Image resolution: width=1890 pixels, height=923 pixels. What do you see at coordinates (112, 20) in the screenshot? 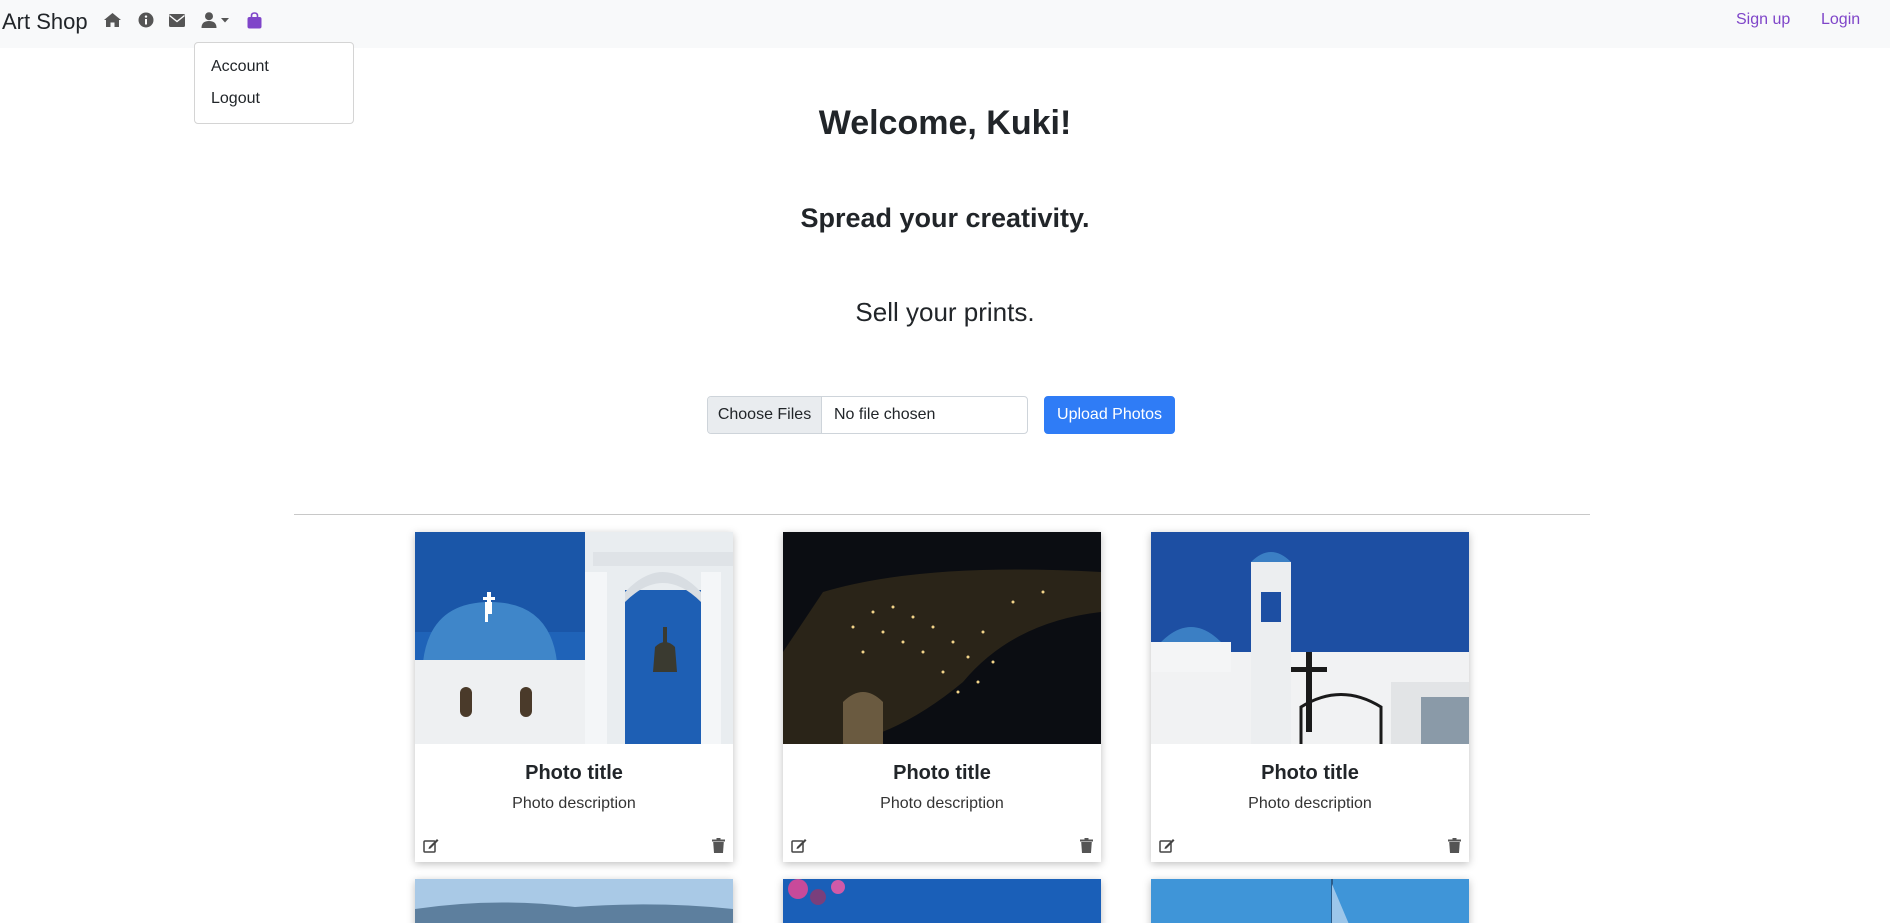
I see `home-icon` at bounding box center [112, 20].